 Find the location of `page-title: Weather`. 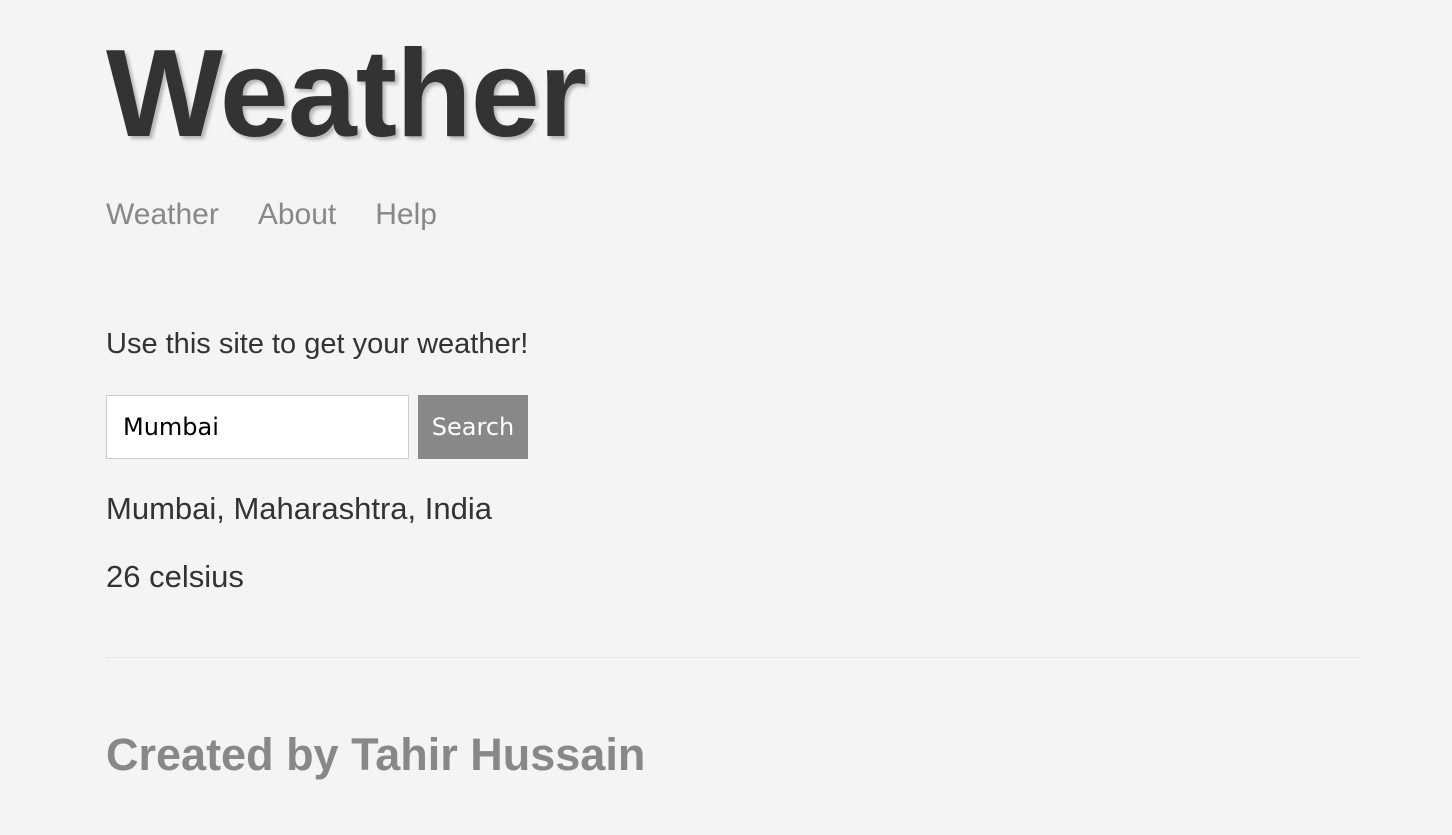

page-title: Weather is located at coordinates (346, 94).